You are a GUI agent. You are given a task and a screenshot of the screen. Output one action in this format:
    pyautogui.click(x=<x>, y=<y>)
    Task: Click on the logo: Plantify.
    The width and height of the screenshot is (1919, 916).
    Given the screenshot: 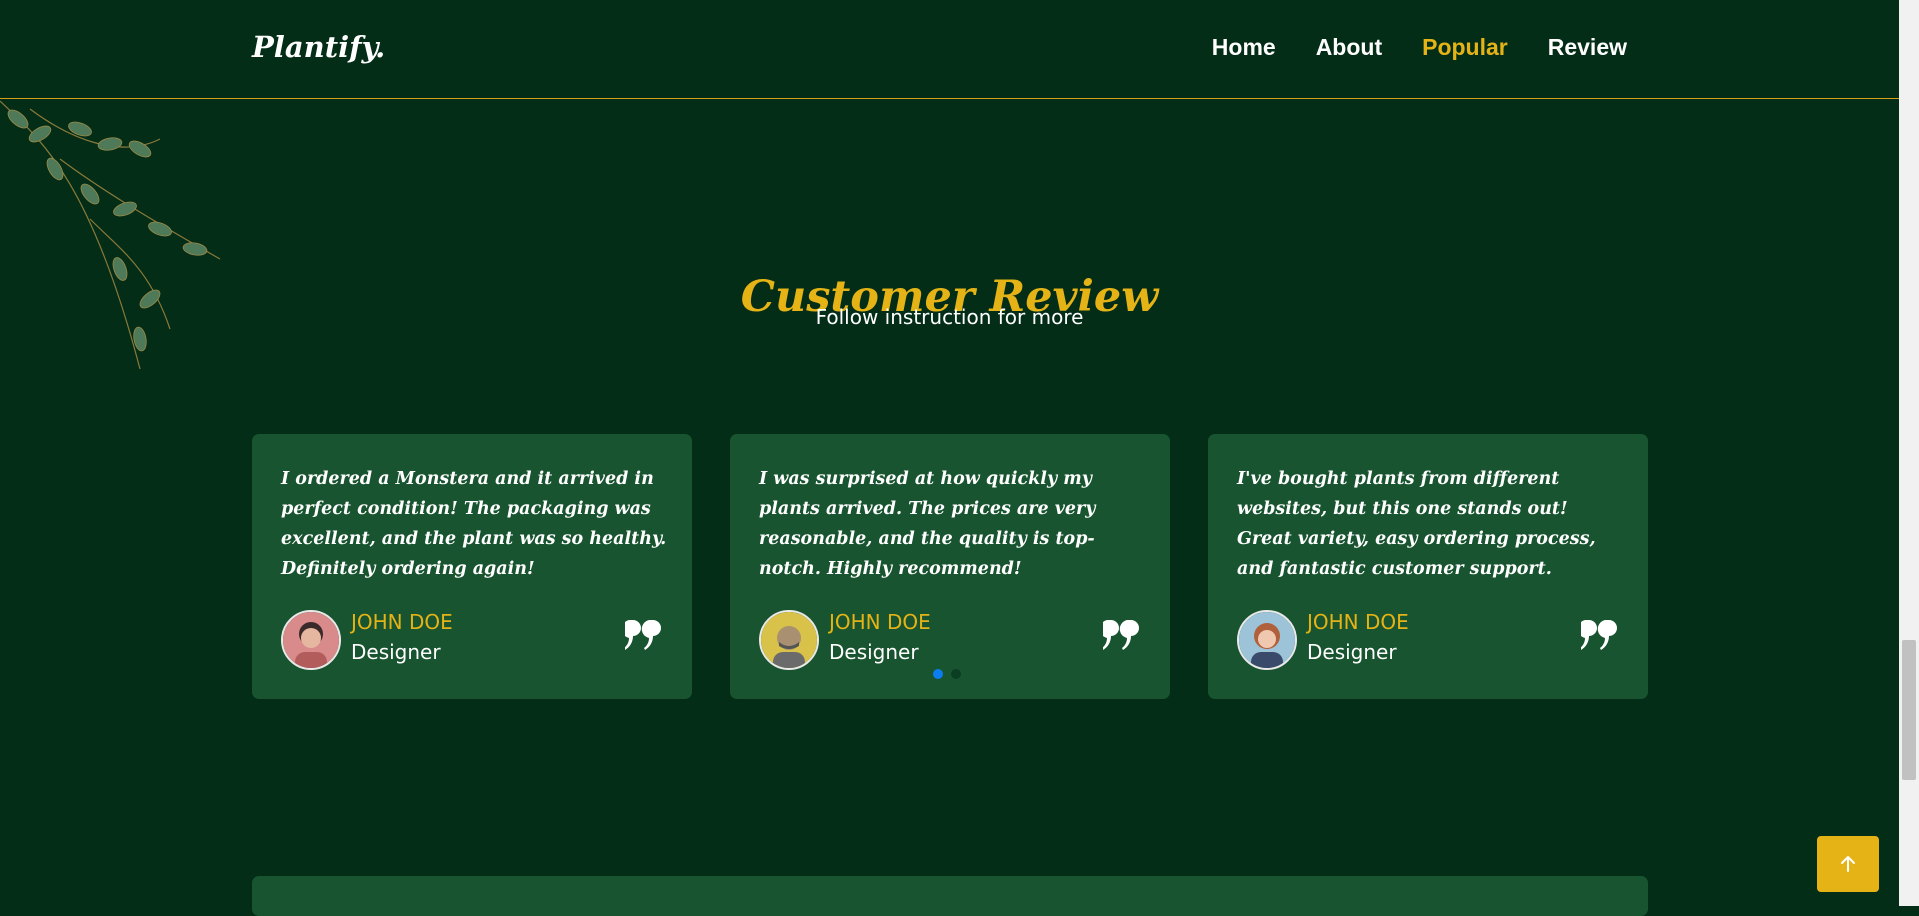 What is the action you would take?
    pyautogui.click(x=318, y=47)
    